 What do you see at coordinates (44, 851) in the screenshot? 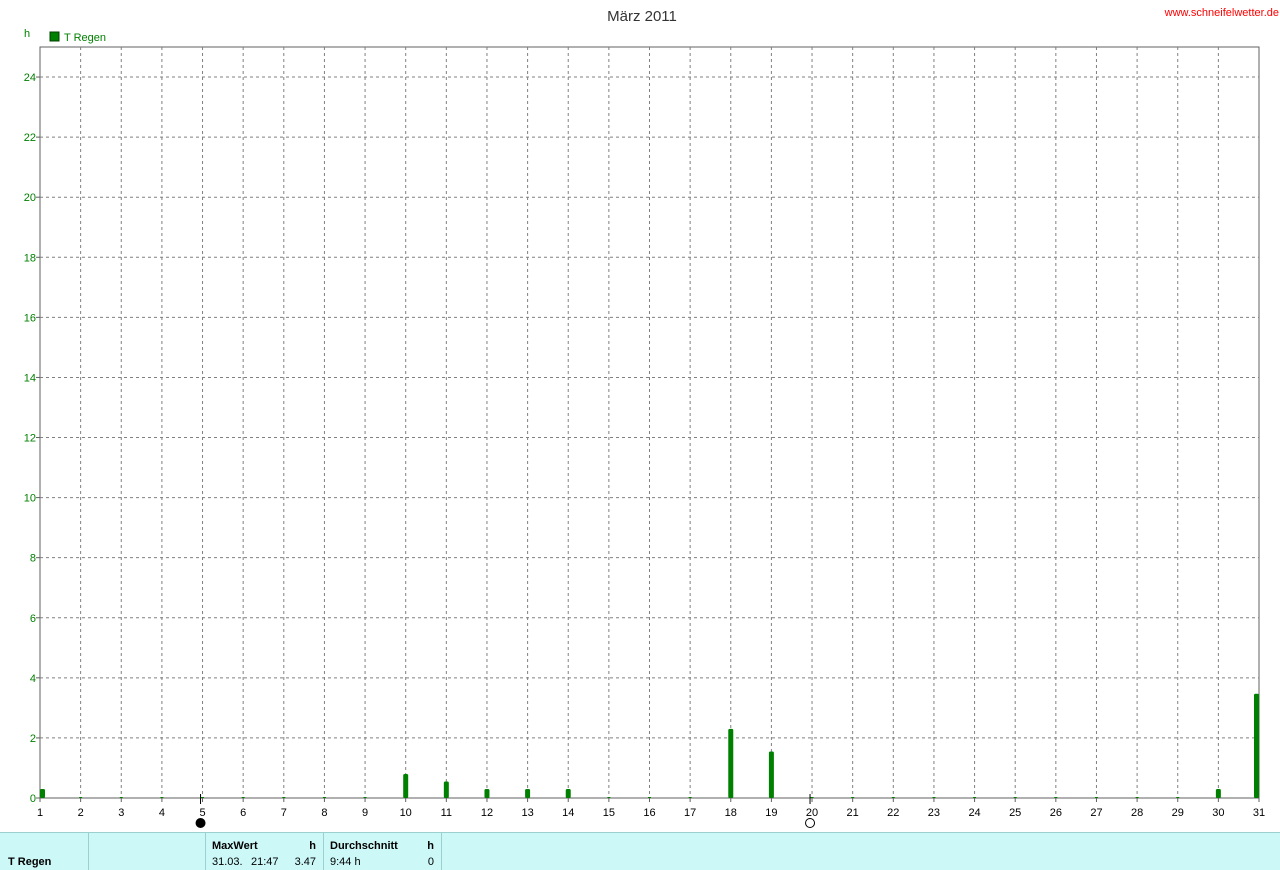
I see `info-series-cell: T Regen` at bounding box center [44, 851].